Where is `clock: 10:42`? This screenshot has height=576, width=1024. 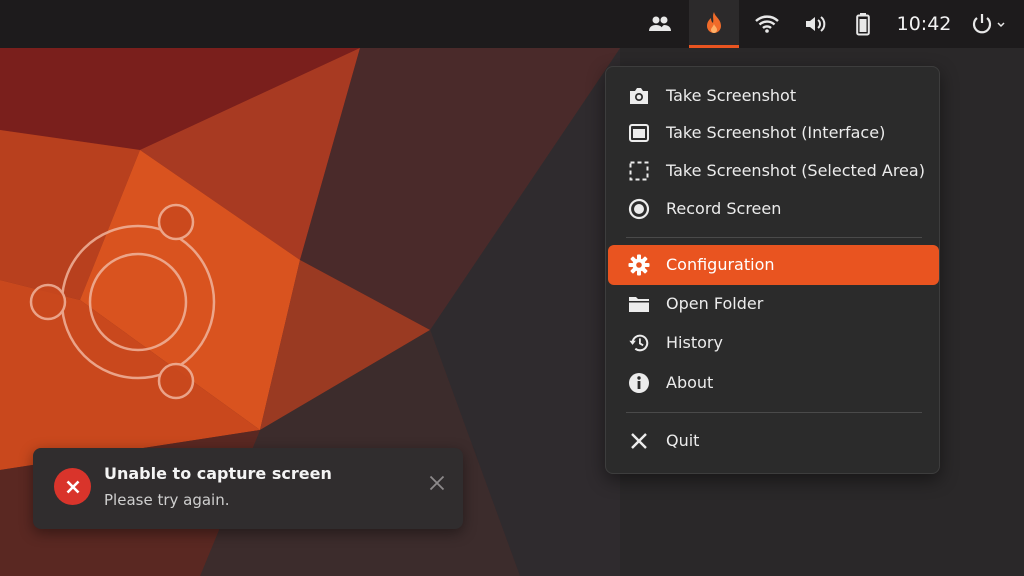 clock: 10:42 is located at coordinates (924, 24).